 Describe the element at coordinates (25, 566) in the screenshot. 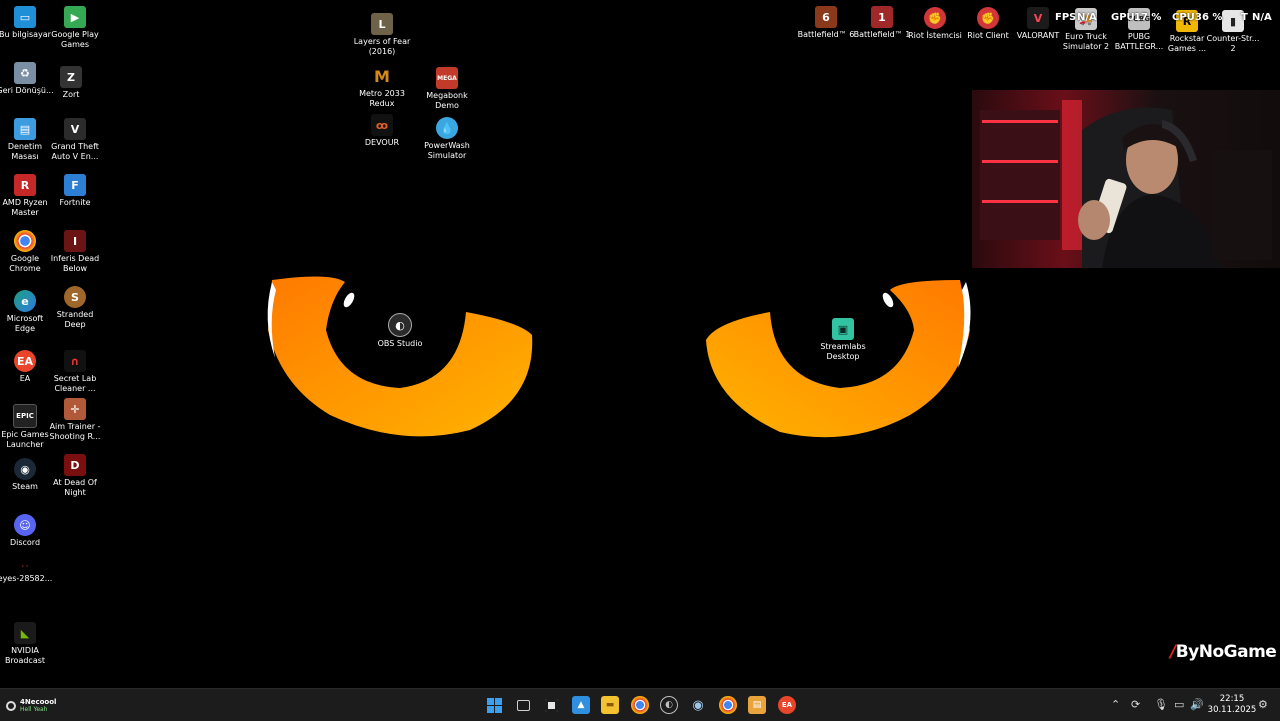

I see `image-file-icon: · ·` at that location.